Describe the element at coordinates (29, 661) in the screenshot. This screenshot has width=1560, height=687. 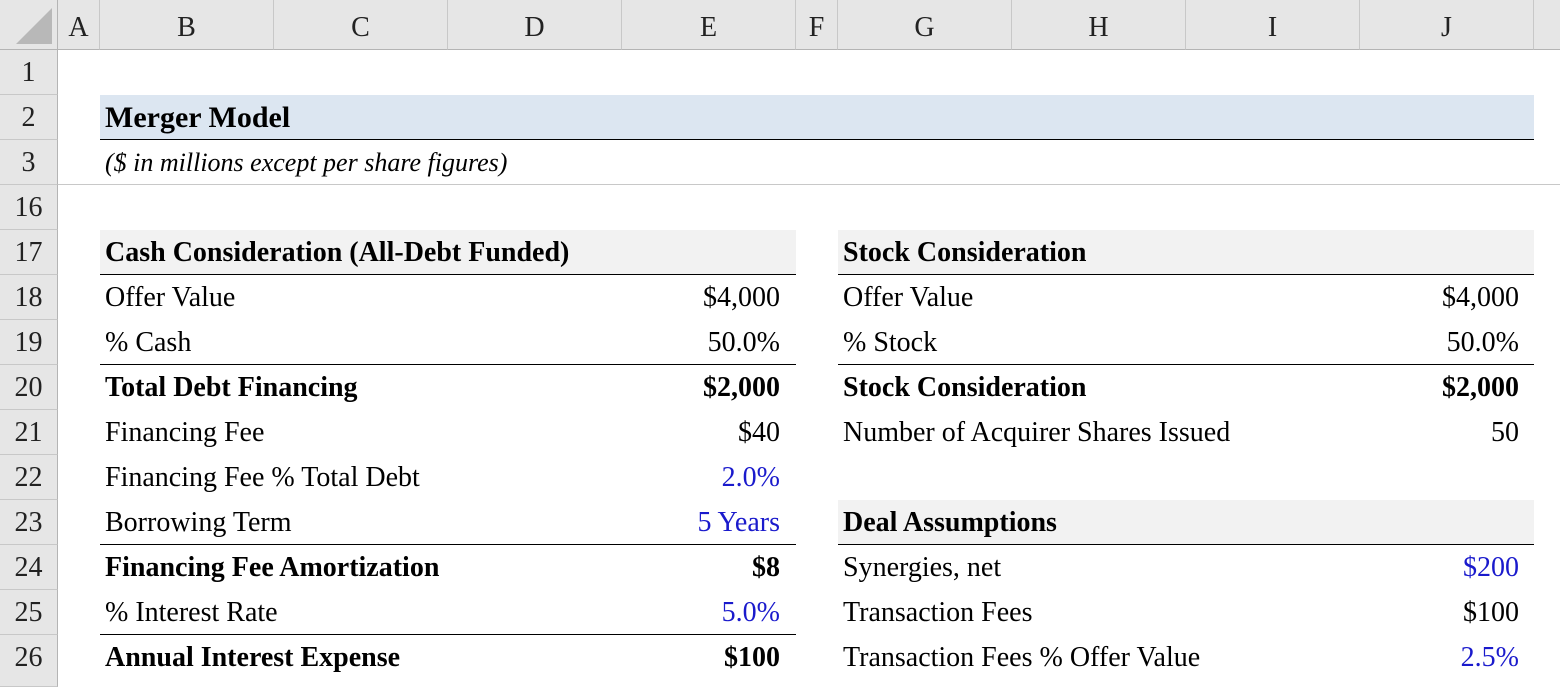
I see `row-header-26: 26` at that location.